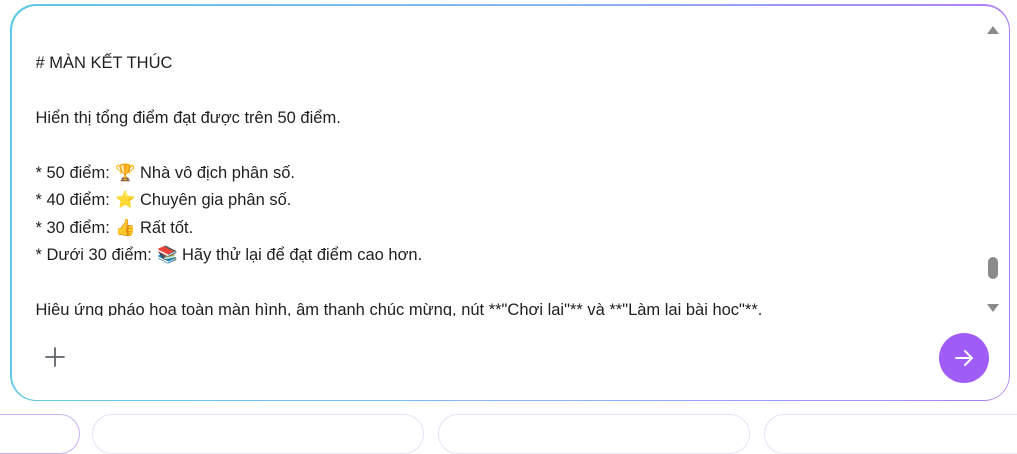 Image resolution: width=1017 pixels, height=454 pixels. I want to click on tier-prefix: * 40 điểm:, so click(72, 200).